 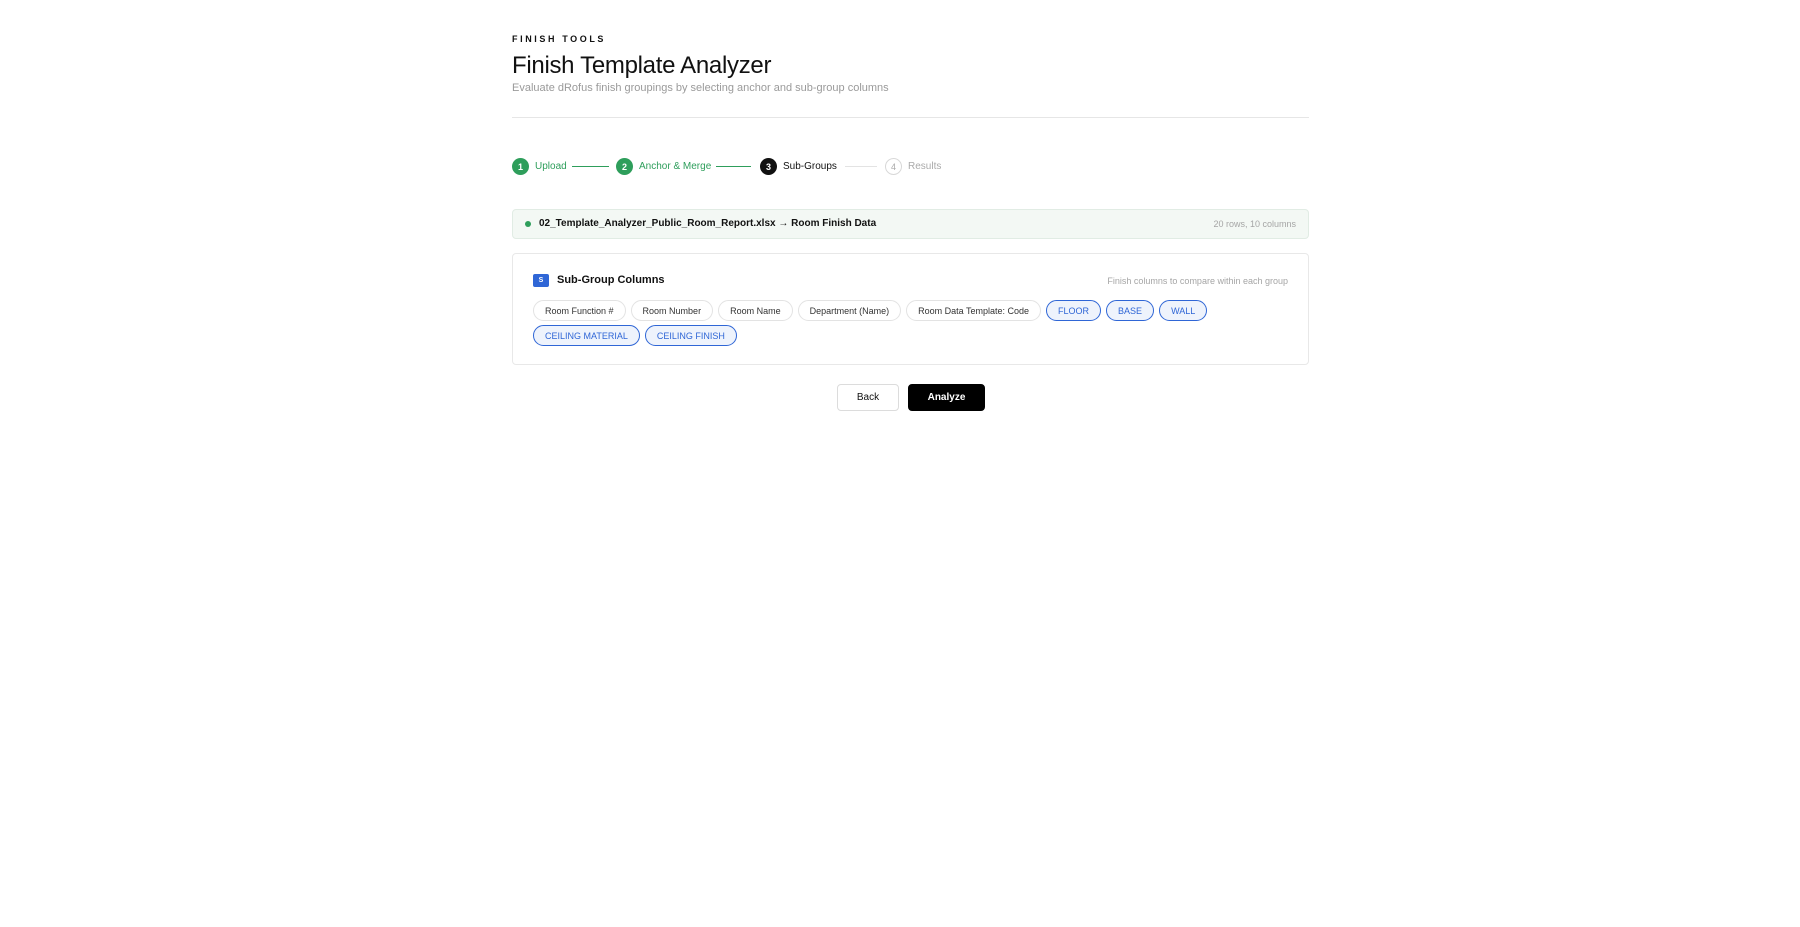 I want to click on step-anchor-merge: 2 Anchor & Merge, so click(x=663, y=166).